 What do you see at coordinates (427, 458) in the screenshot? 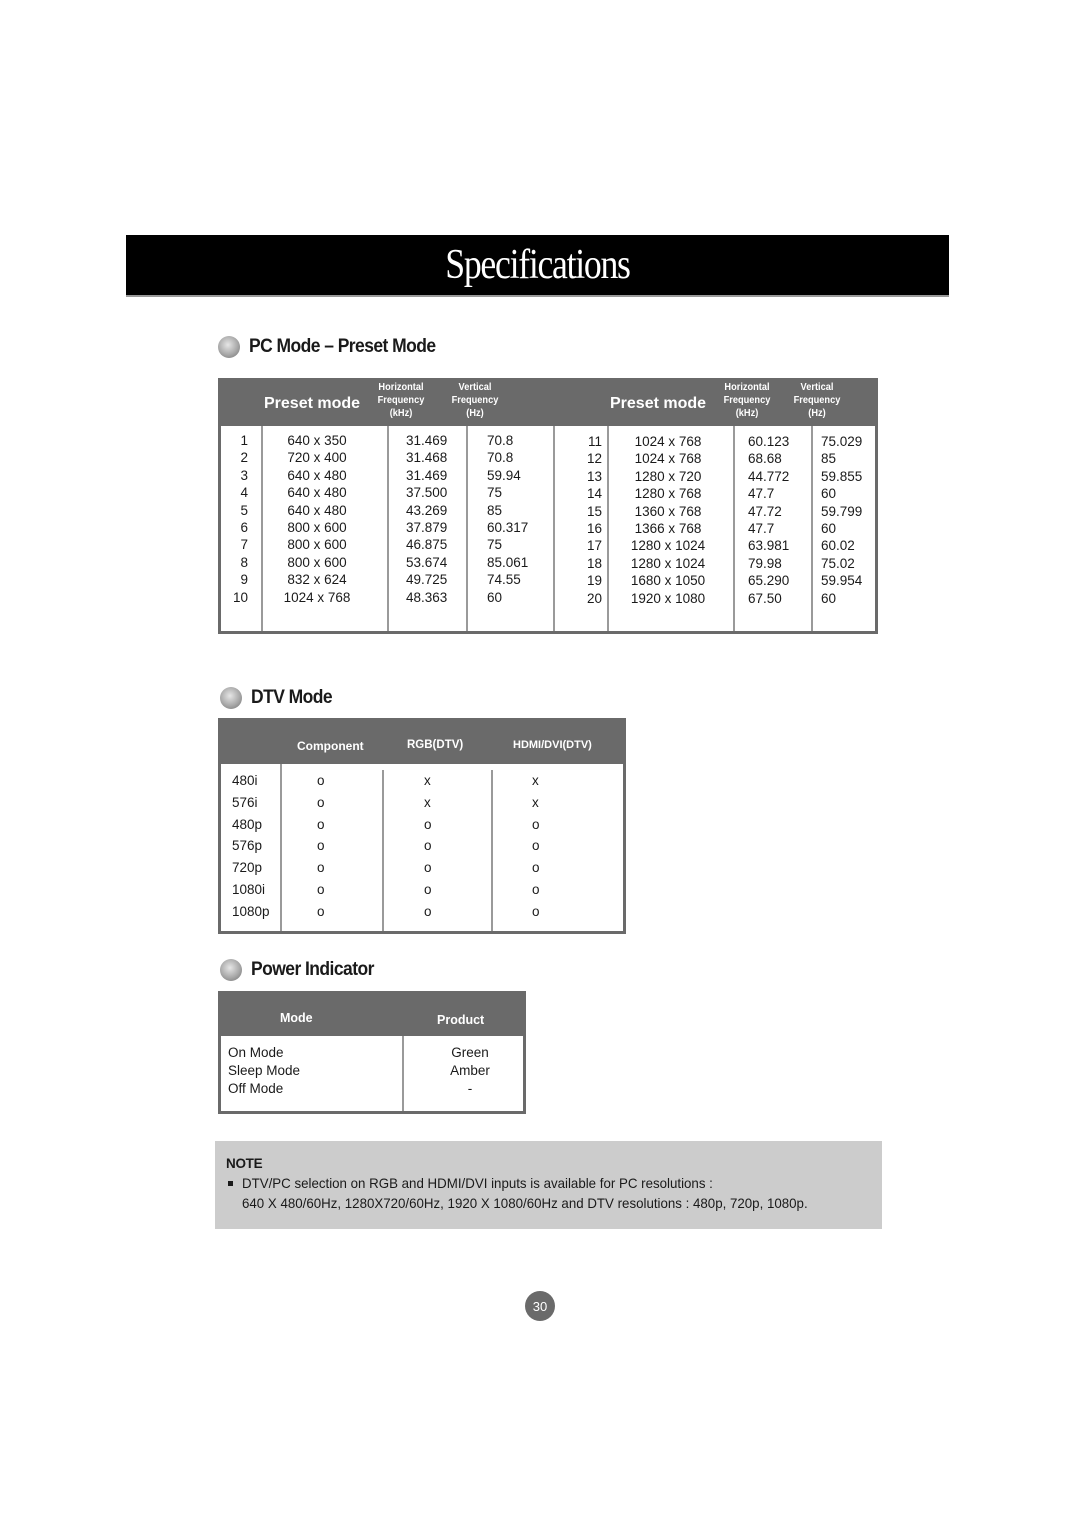
I see `horizontal-frequency: 31.468` at bounding box center [427, 458].